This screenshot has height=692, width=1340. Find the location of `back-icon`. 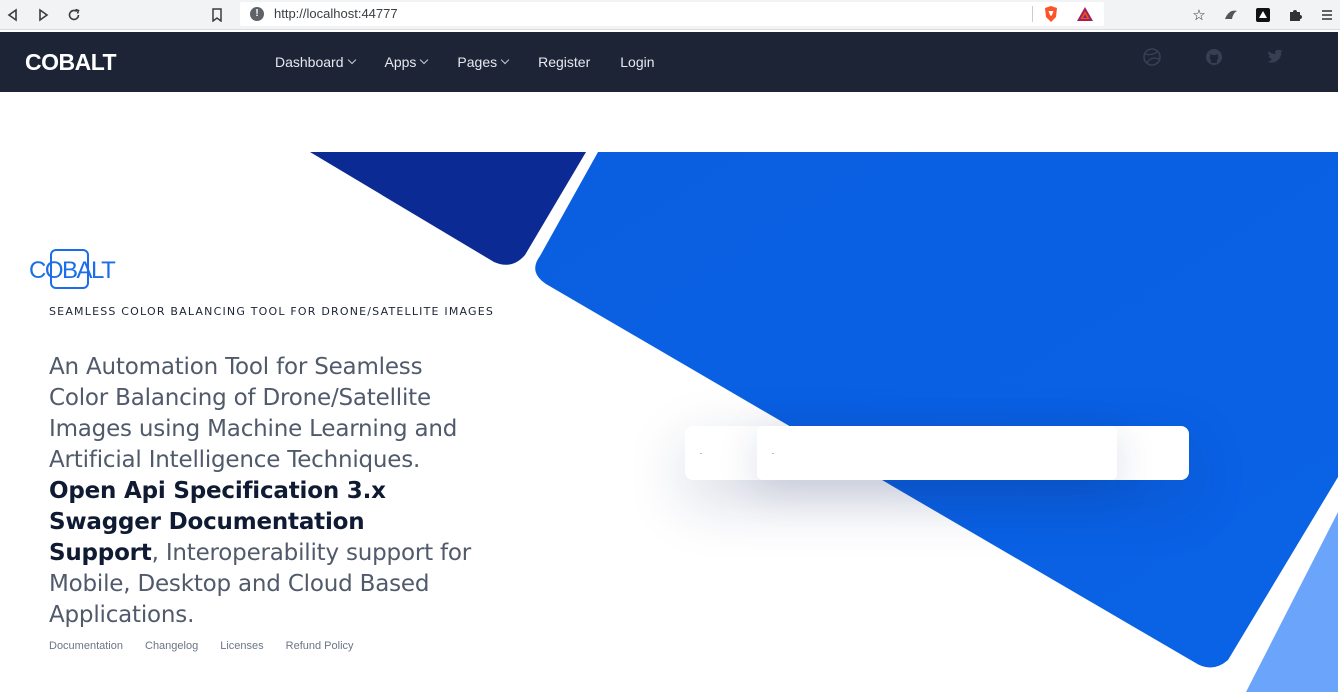

back-icon is located at coordinates (13, 15).